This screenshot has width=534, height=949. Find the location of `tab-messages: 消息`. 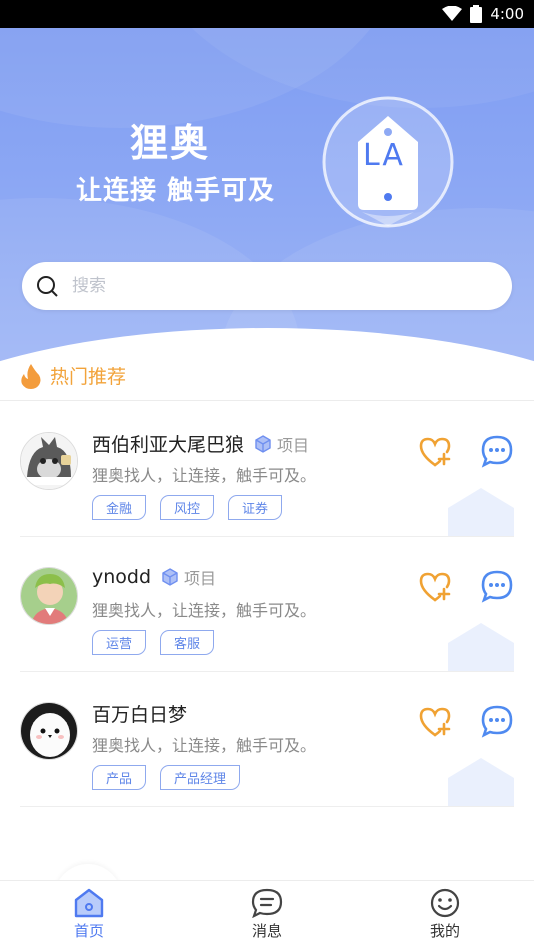

tab-messages: 消息 is located at coordinates (267, 915).